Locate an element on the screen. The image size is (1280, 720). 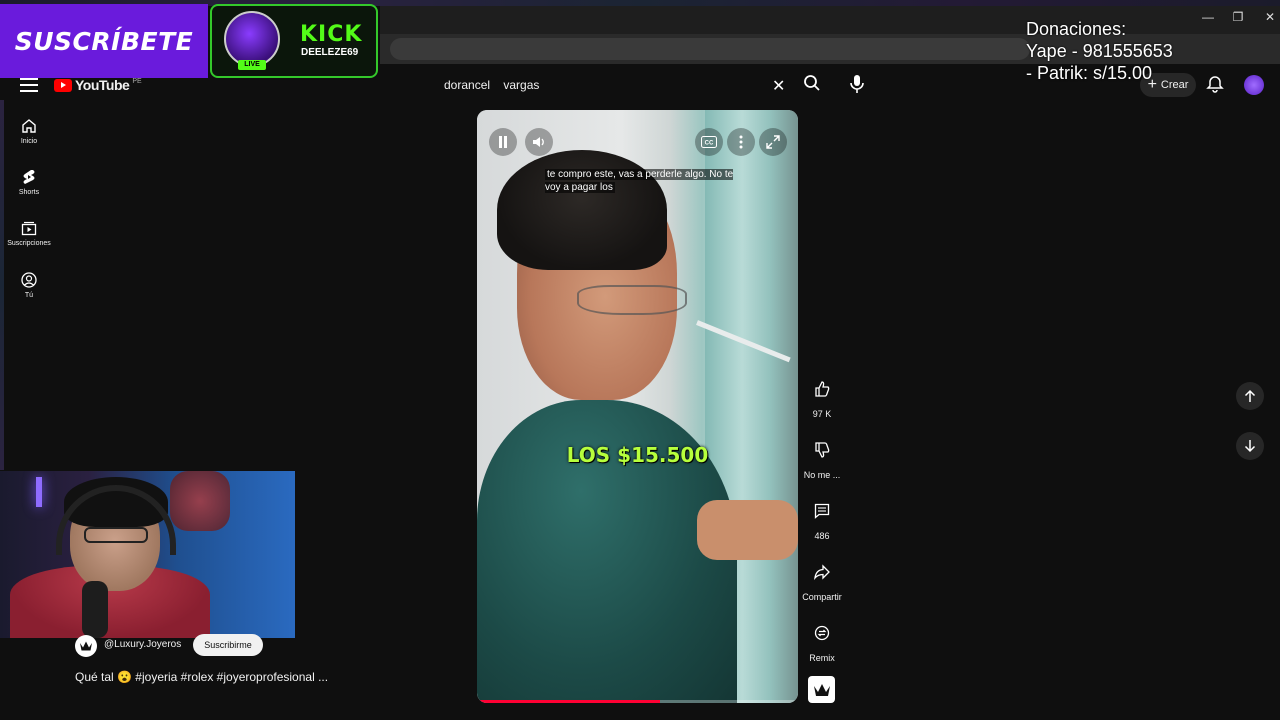
youtube-logo-text: YouTube is located at coordinates (102, 85).